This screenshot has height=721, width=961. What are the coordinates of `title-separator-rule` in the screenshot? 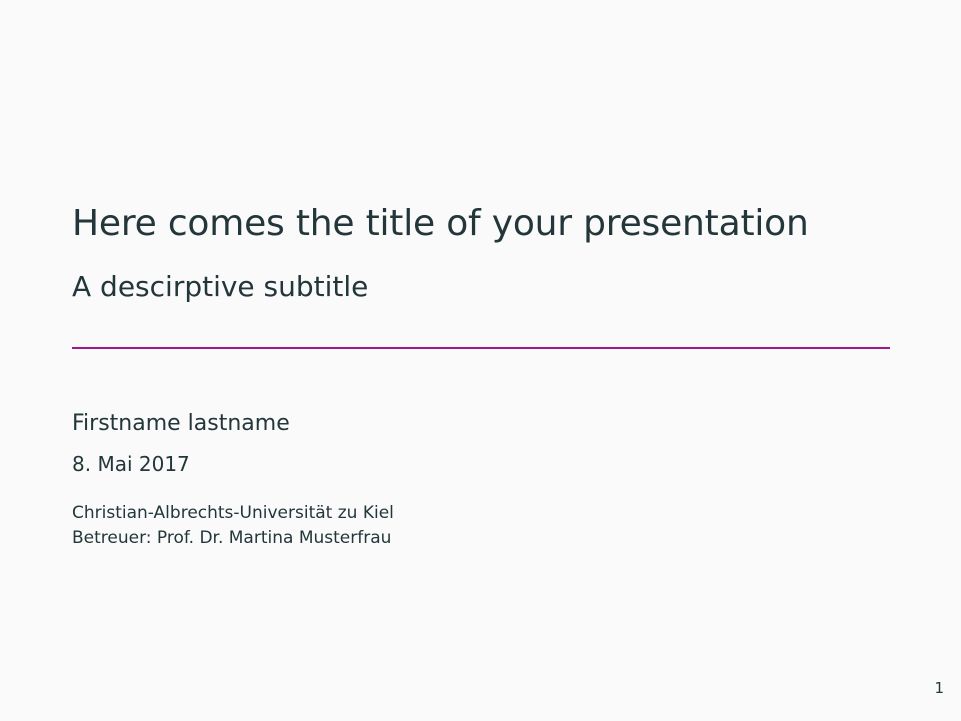 It's located at (481, 348).